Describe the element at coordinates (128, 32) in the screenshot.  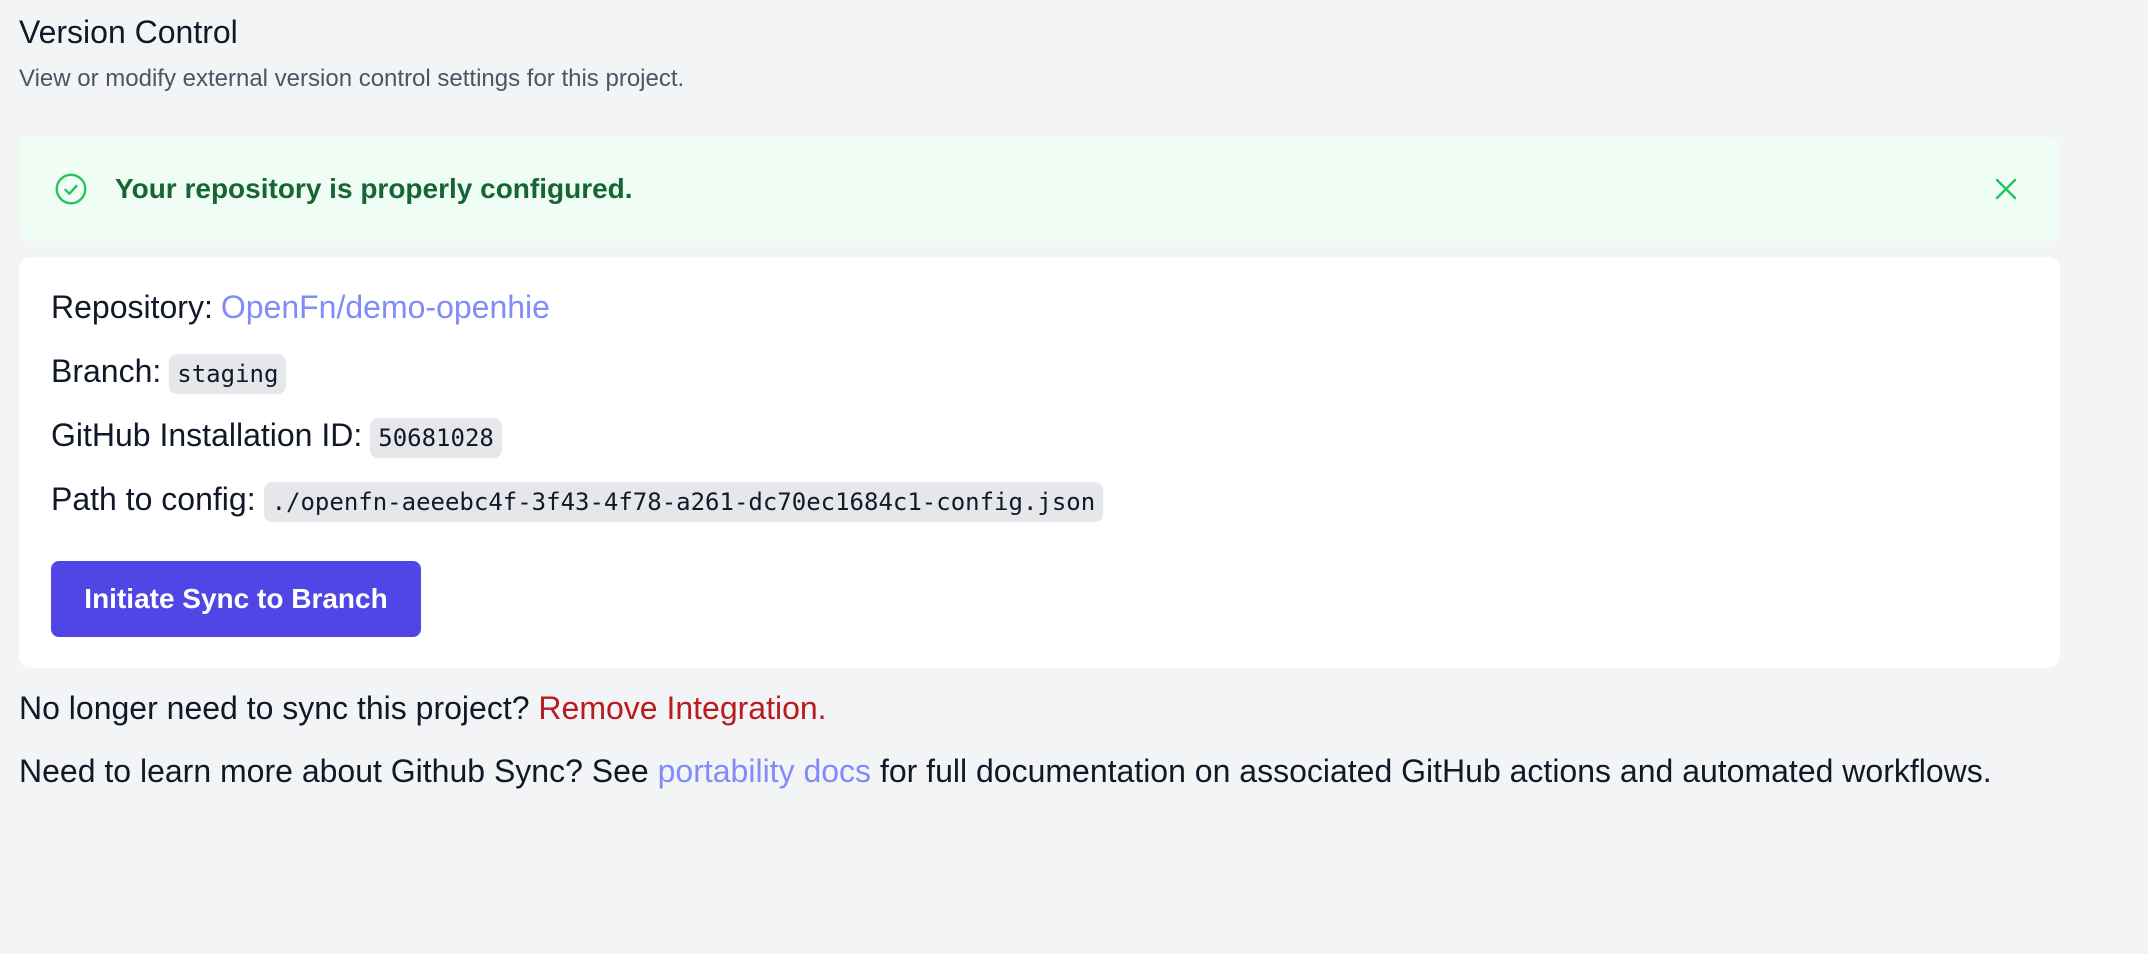
I see `page-title: Version Control` at that location.